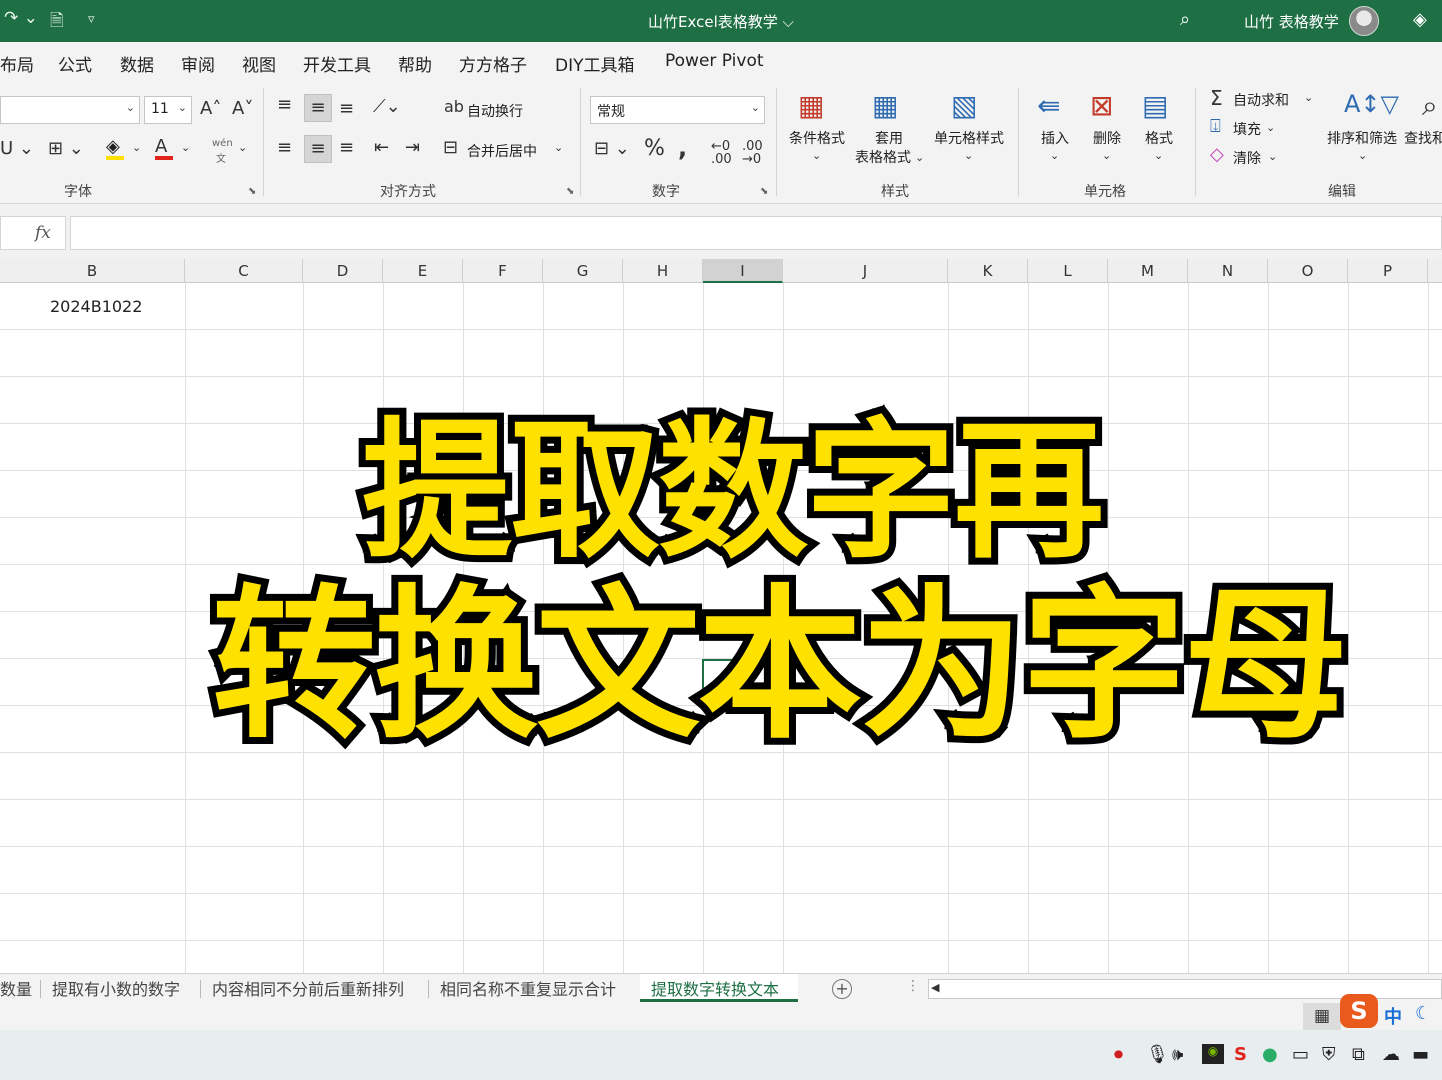  What do you see at coordinates (137, 63) in the screenshot?
I see `tab-data: 数据` at bounding box center [137, 63].